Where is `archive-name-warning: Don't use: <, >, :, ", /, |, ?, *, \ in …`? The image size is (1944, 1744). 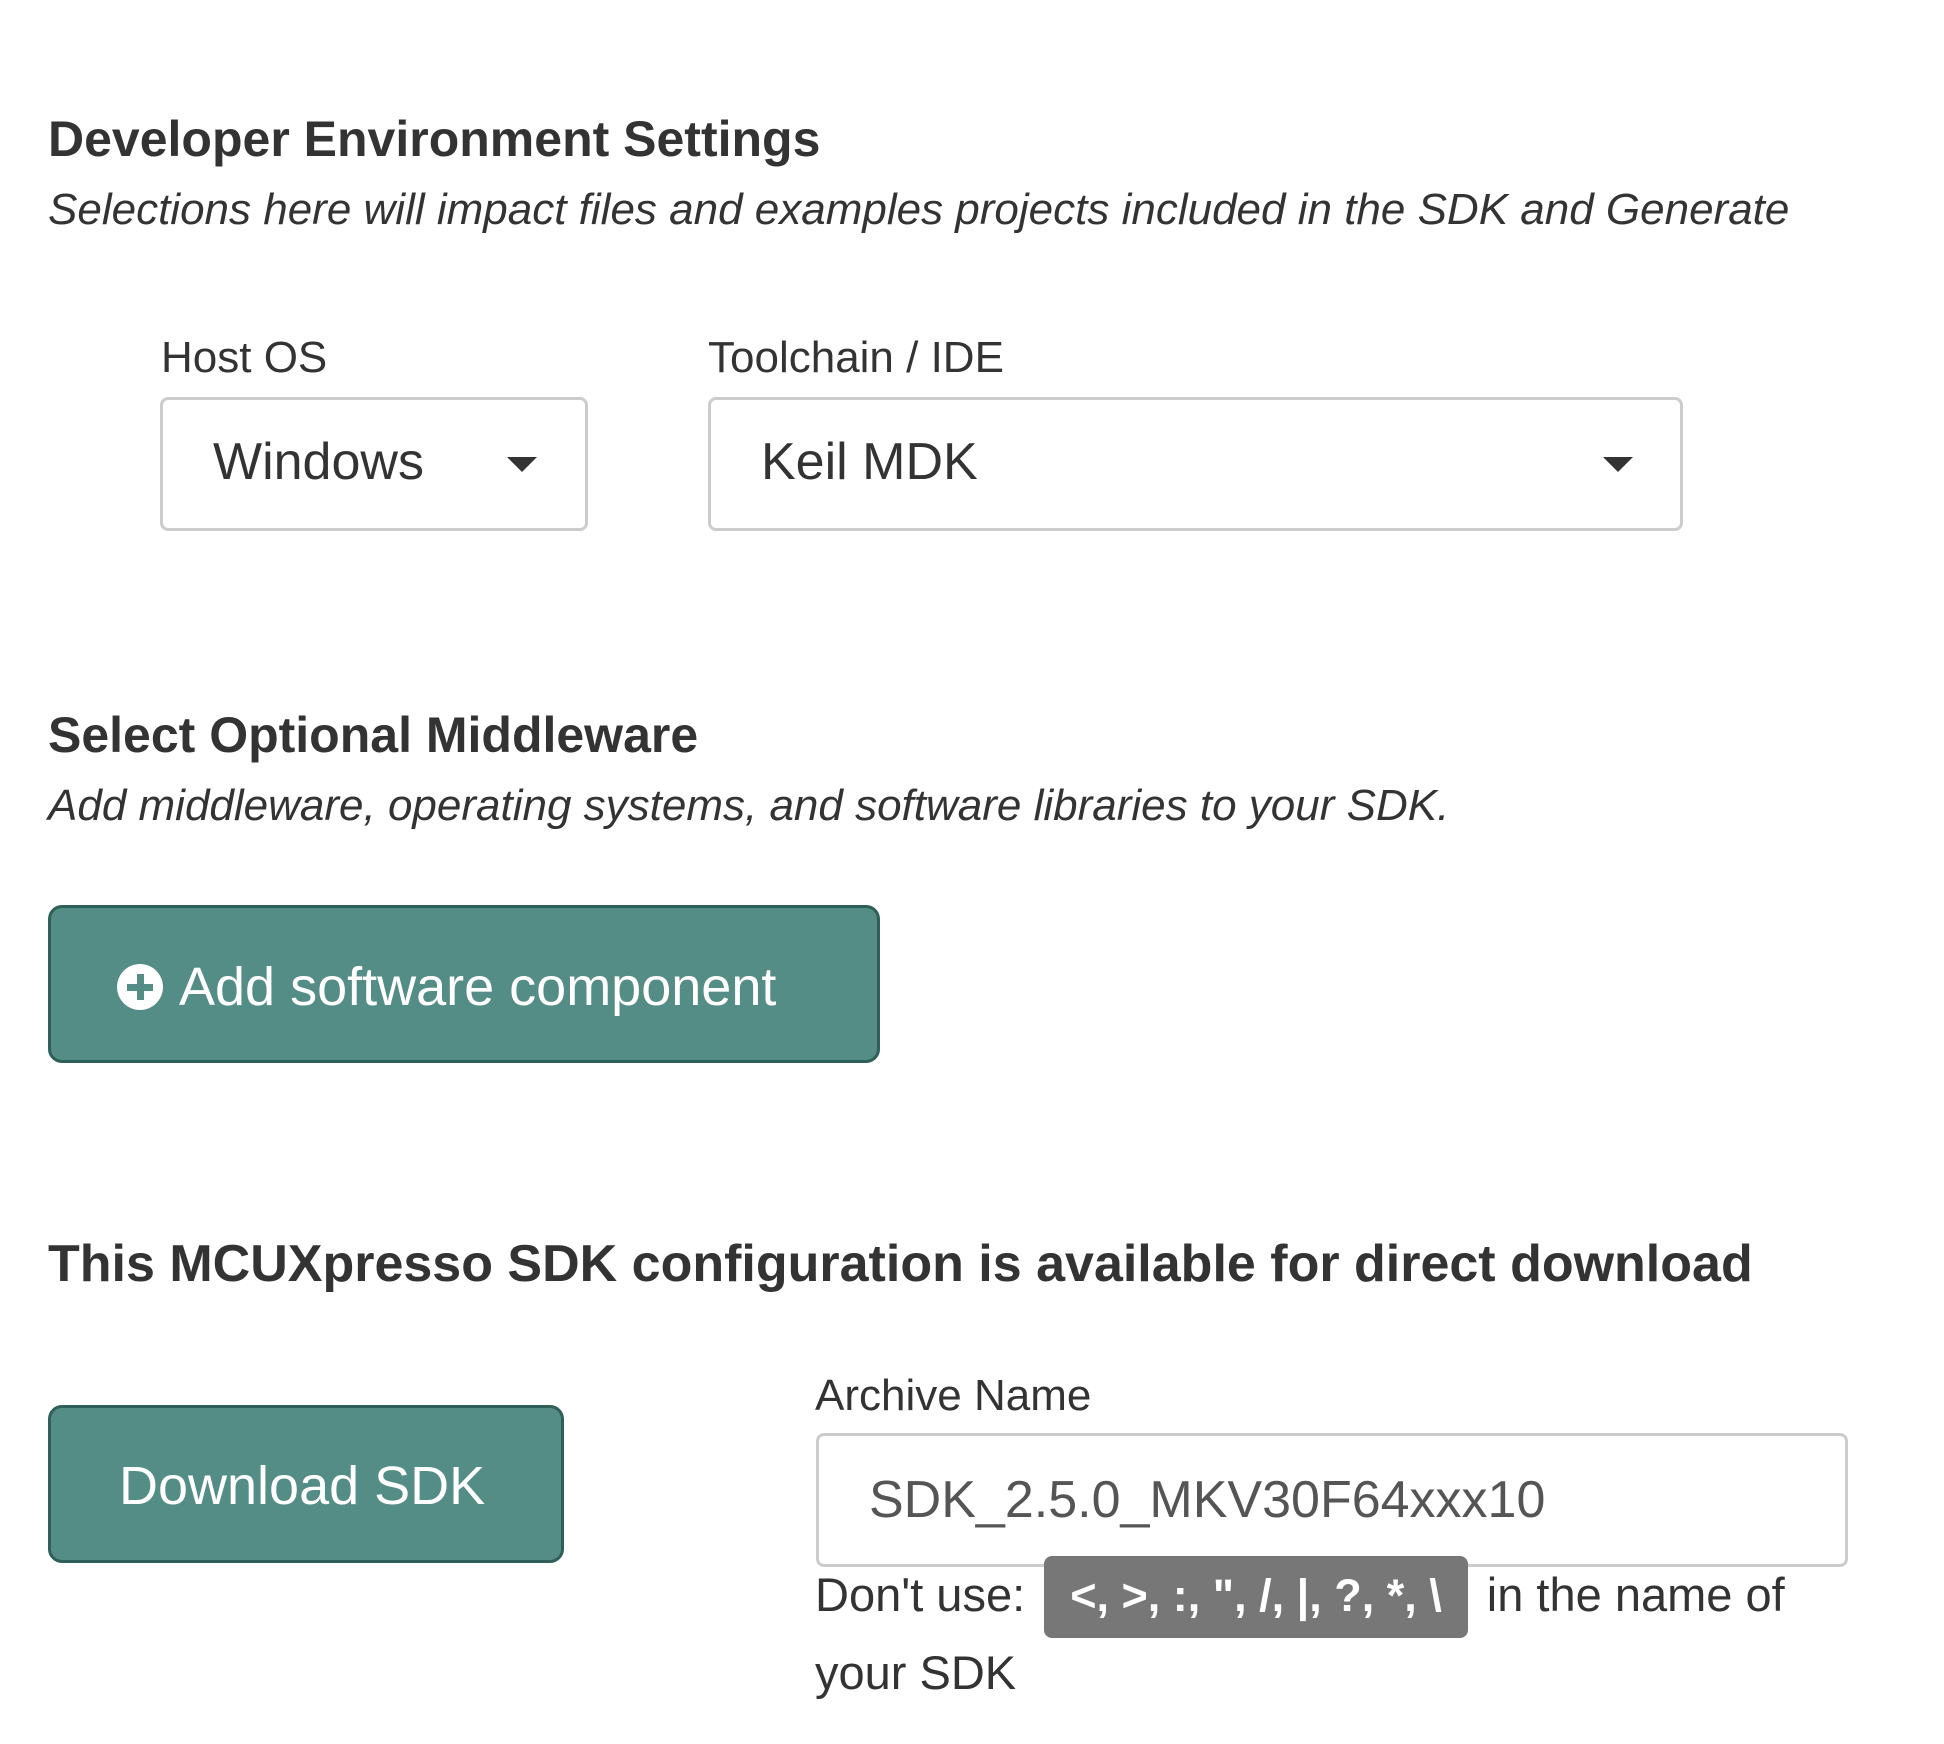
archive-name-warning: Don't use: <, >, :, ", /, |, ?, *, \ in … is located at coordinates (1345, 1631).